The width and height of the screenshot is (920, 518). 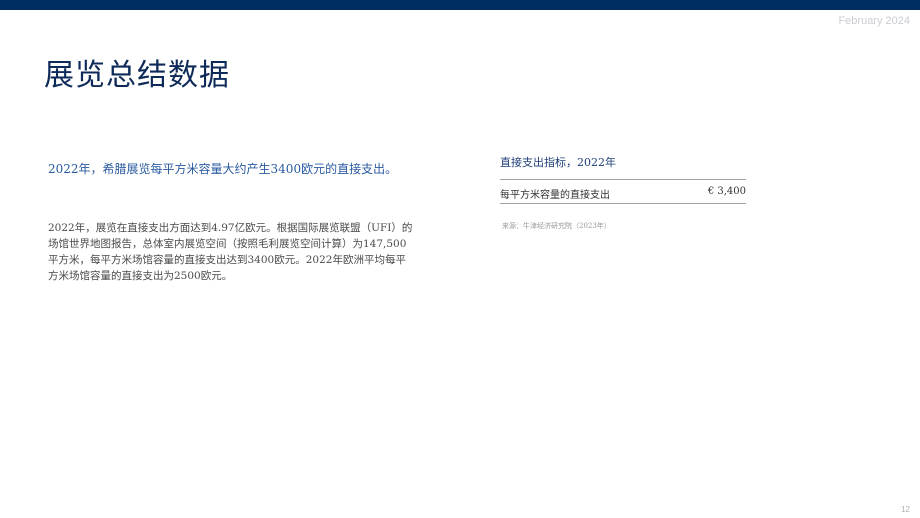 I want to click on body-line: 2022年，展览在直接支出方面达到4.97亿欧元。根据国际展览联盟（UFI）的, so click(x=230, y=228).